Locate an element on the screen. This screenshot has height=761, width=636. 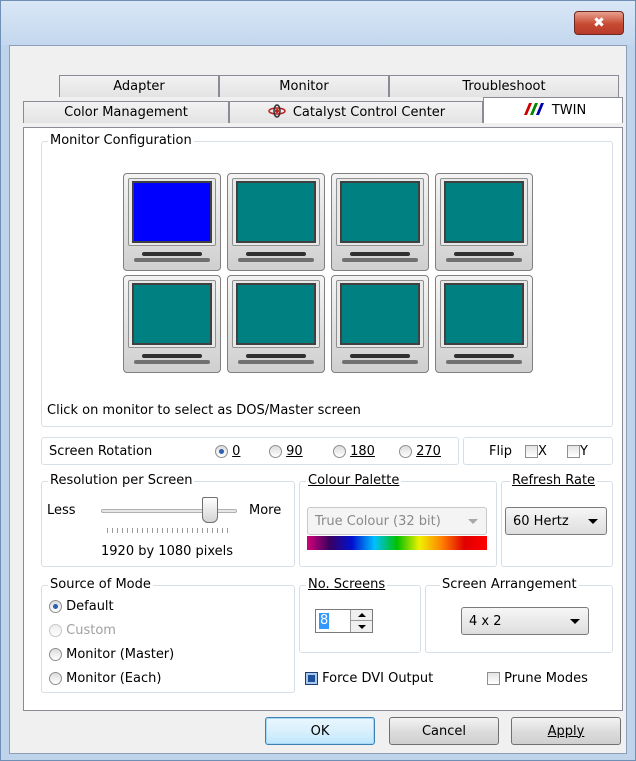
colour-palette-title: Colour Palette is located at coordinates (354, 480).